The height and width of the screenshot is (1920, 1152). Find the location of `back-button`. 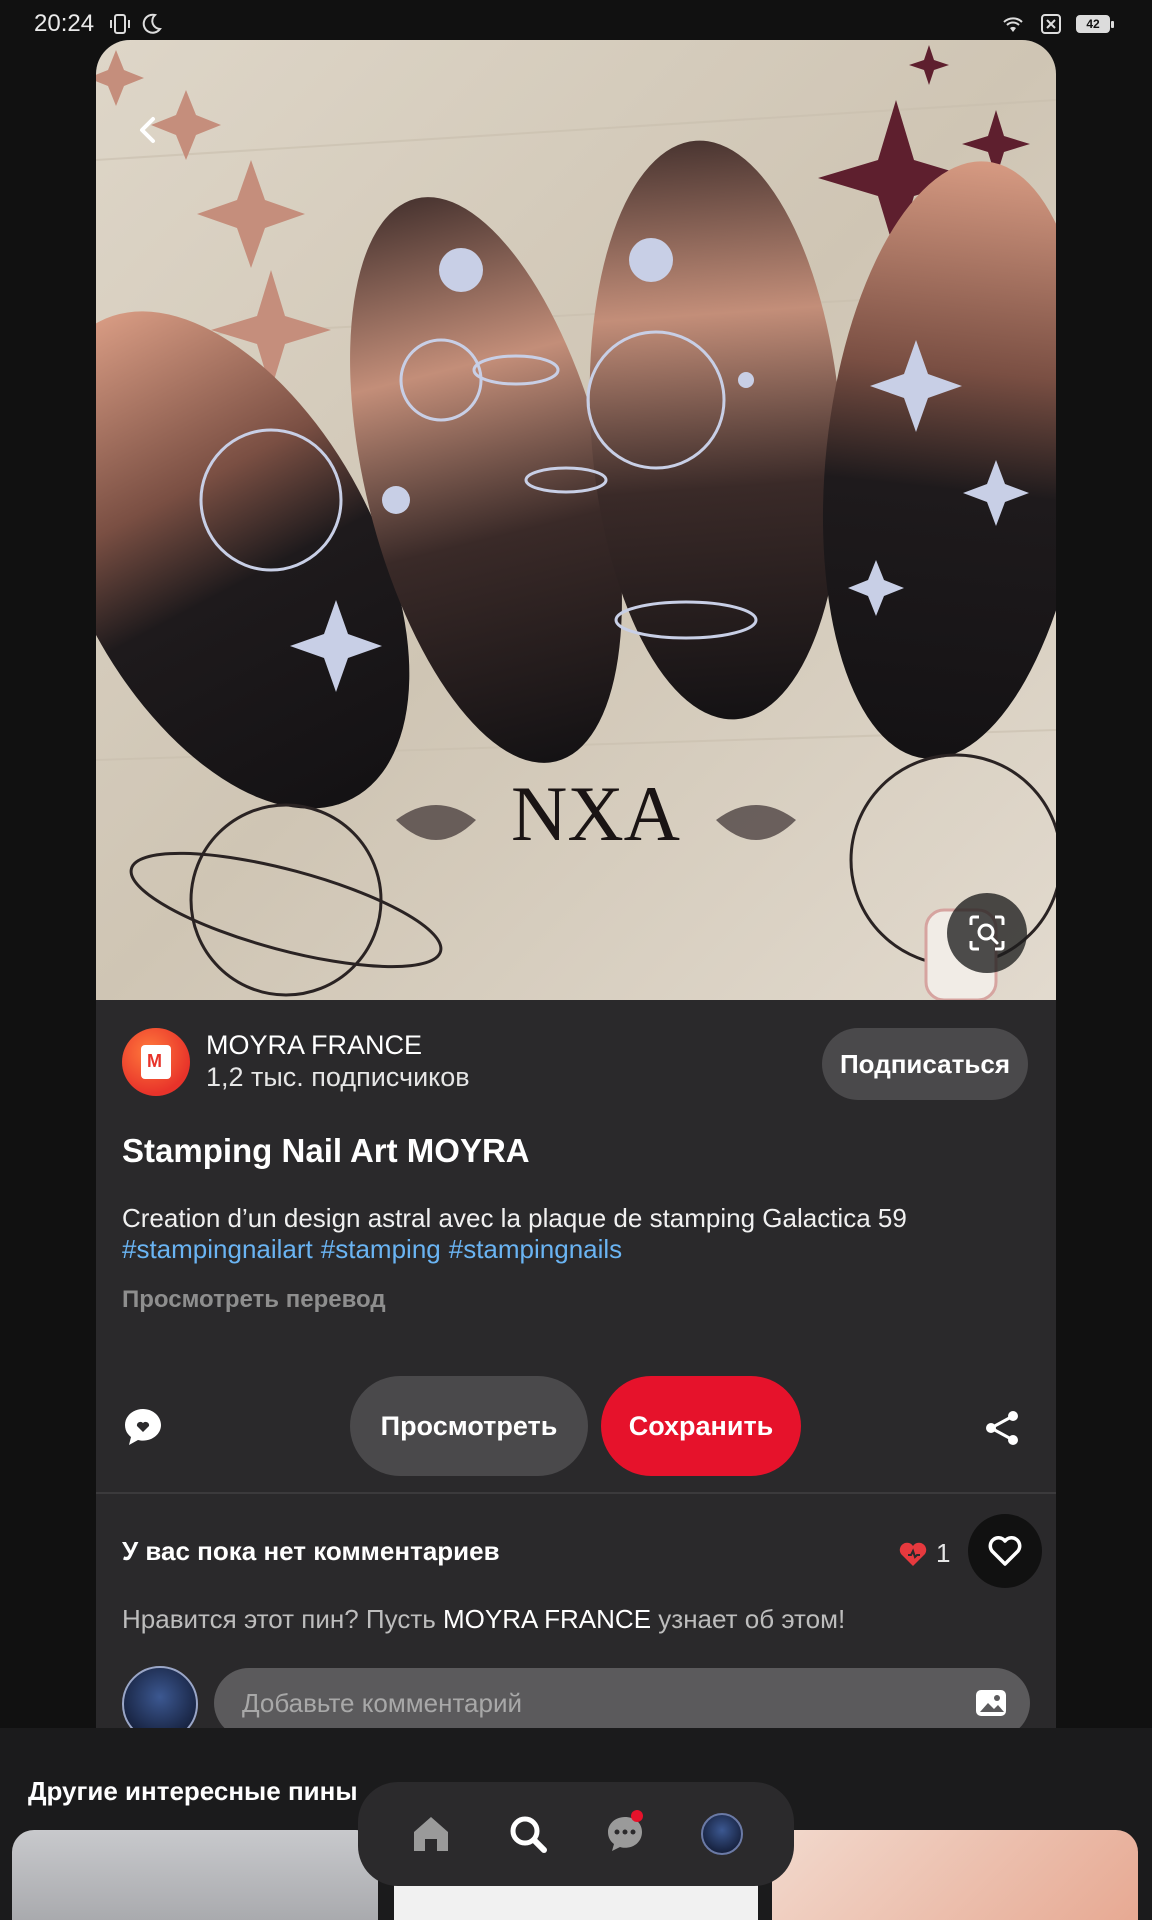

back-button is located at coordinates (148, 130).